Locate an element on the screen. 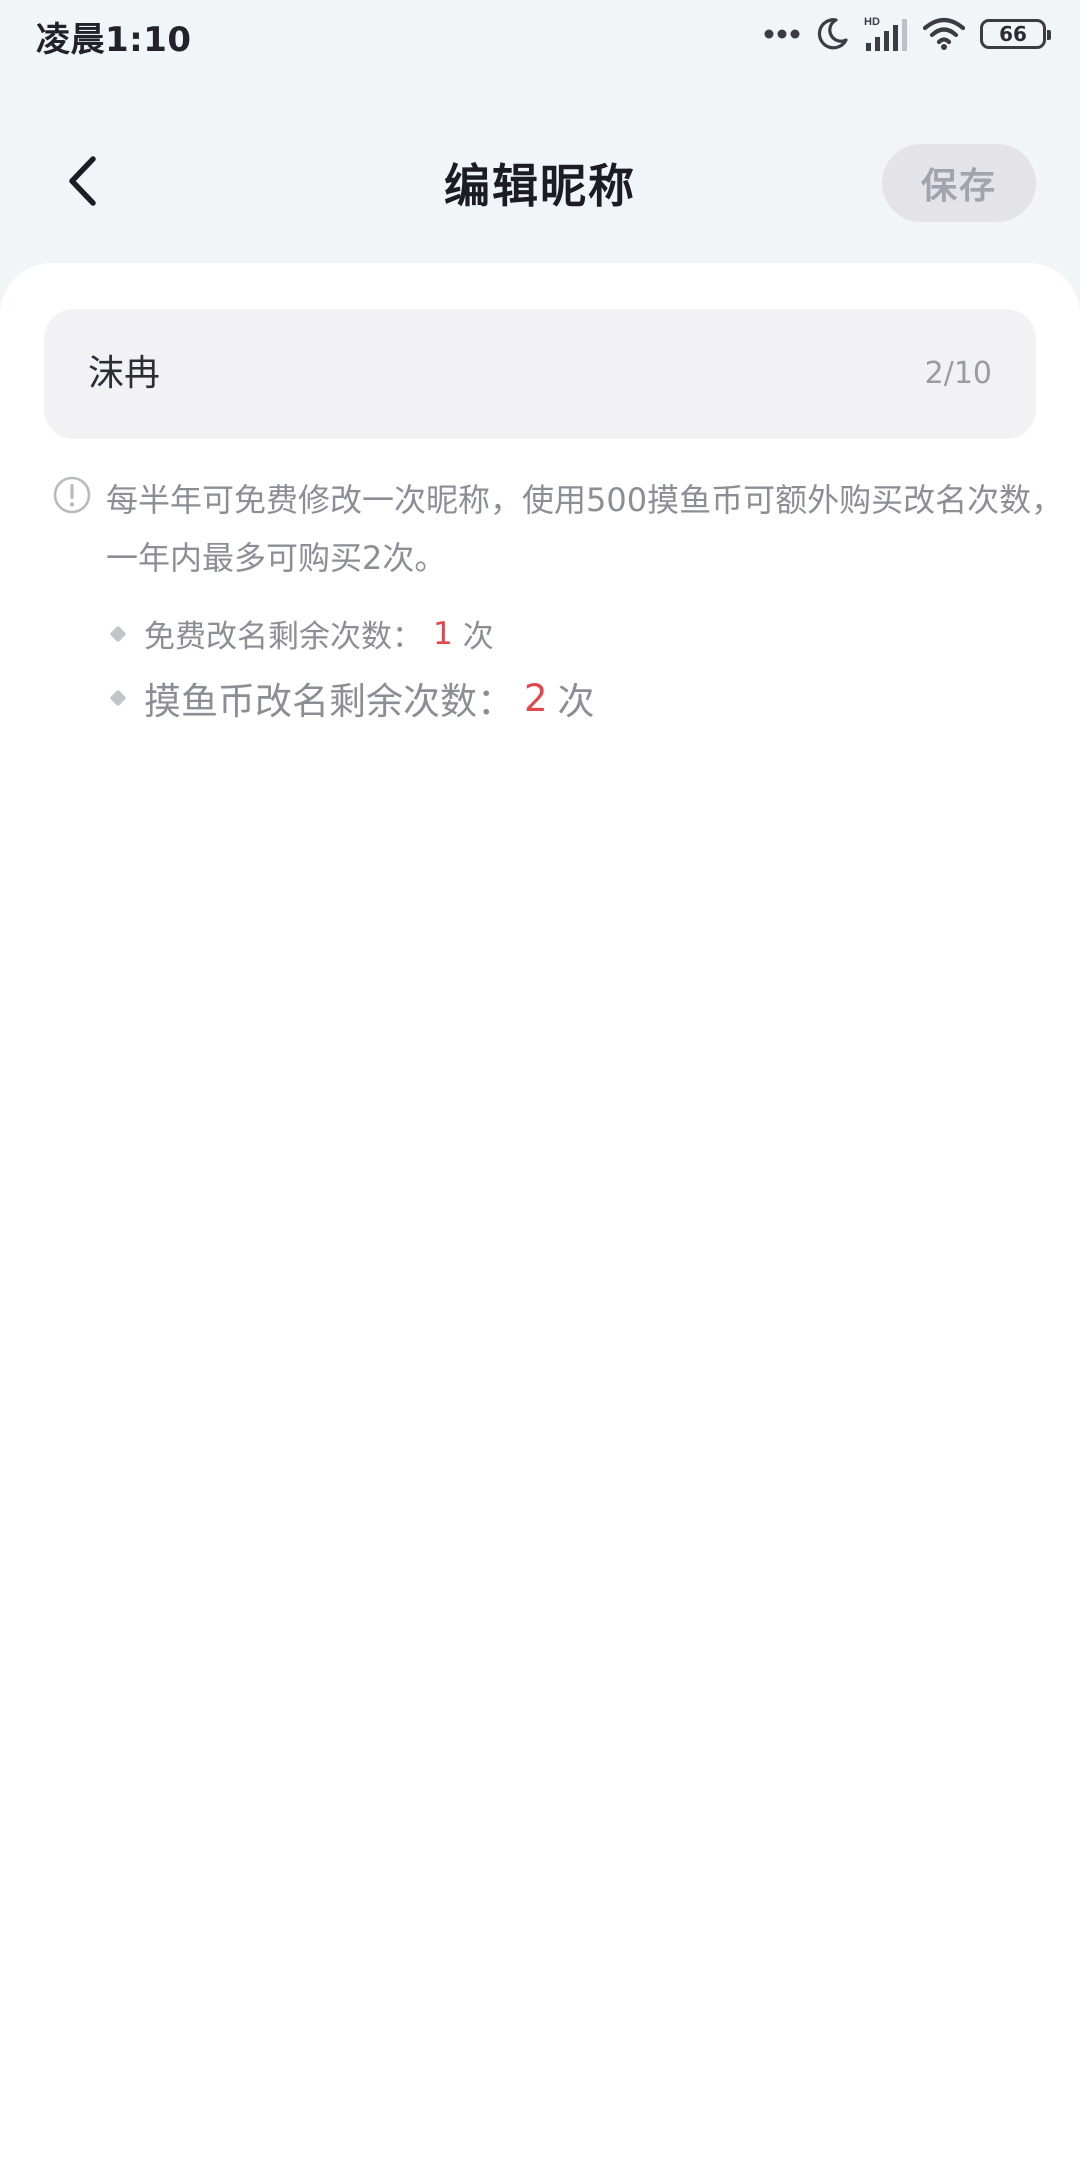  status-icons: HD 66 is located at coordinates (907, 34).